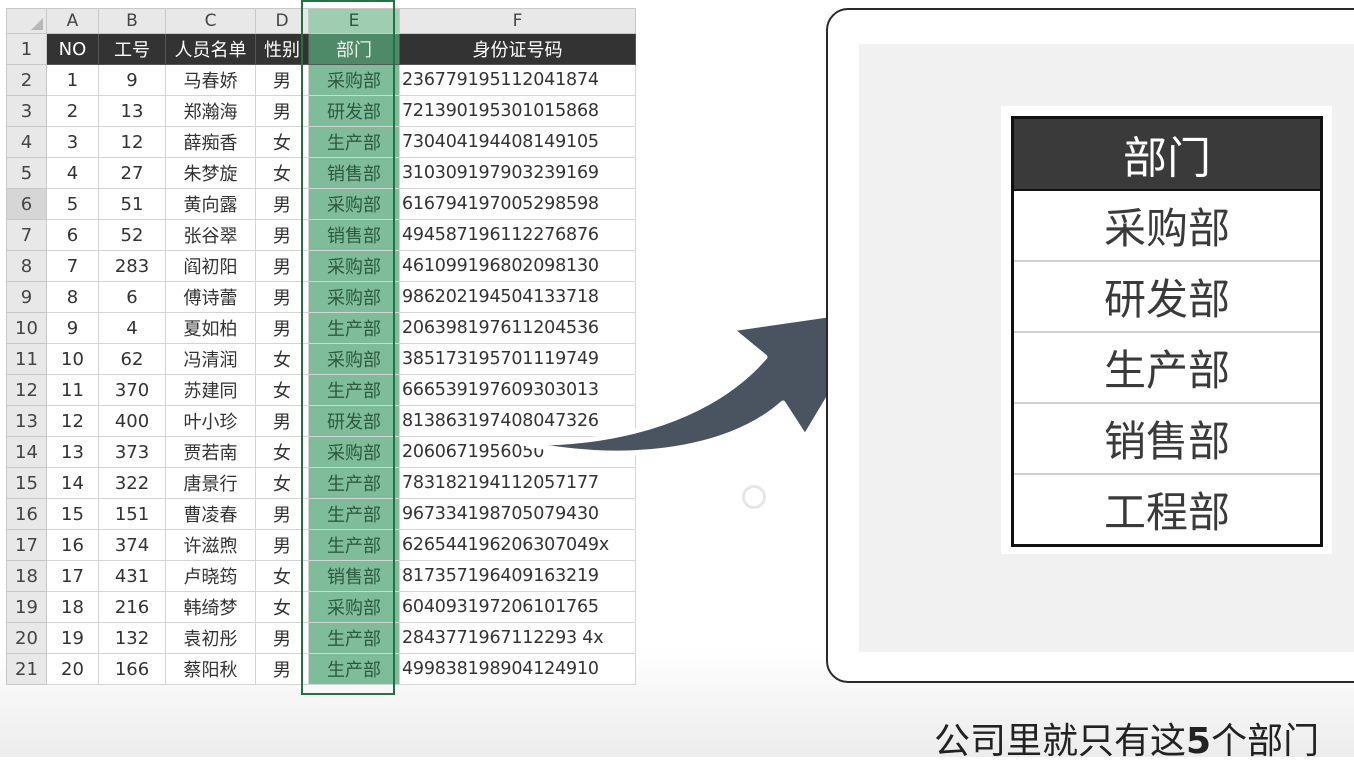  I want to click on select-all-corner, so click(26, 21).